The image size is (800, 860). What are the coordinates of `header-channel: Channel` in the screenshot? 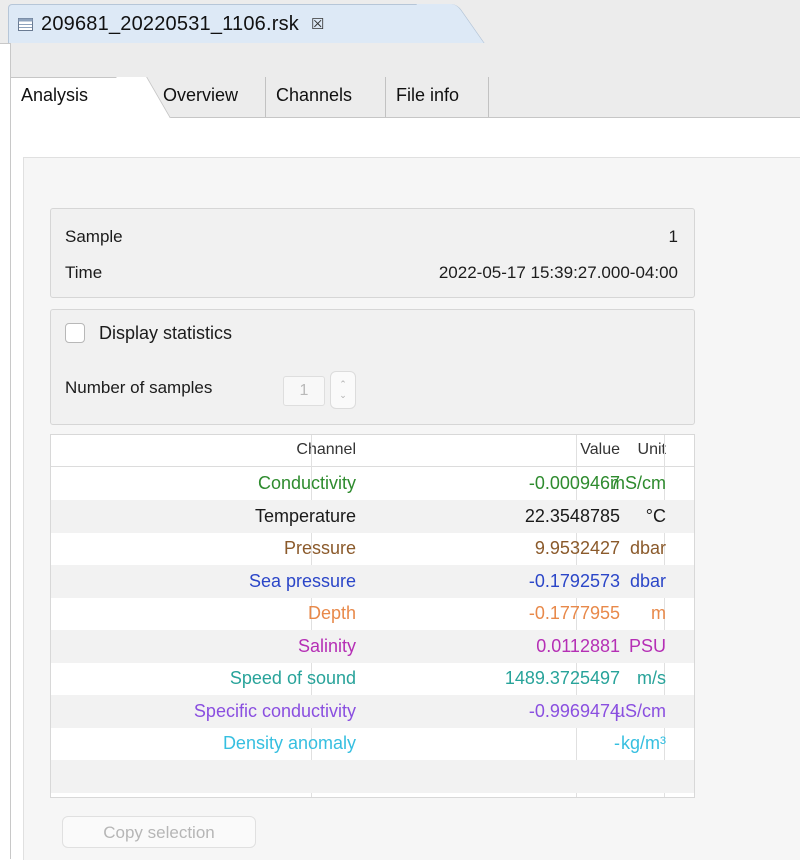 It's located at (326, 450).